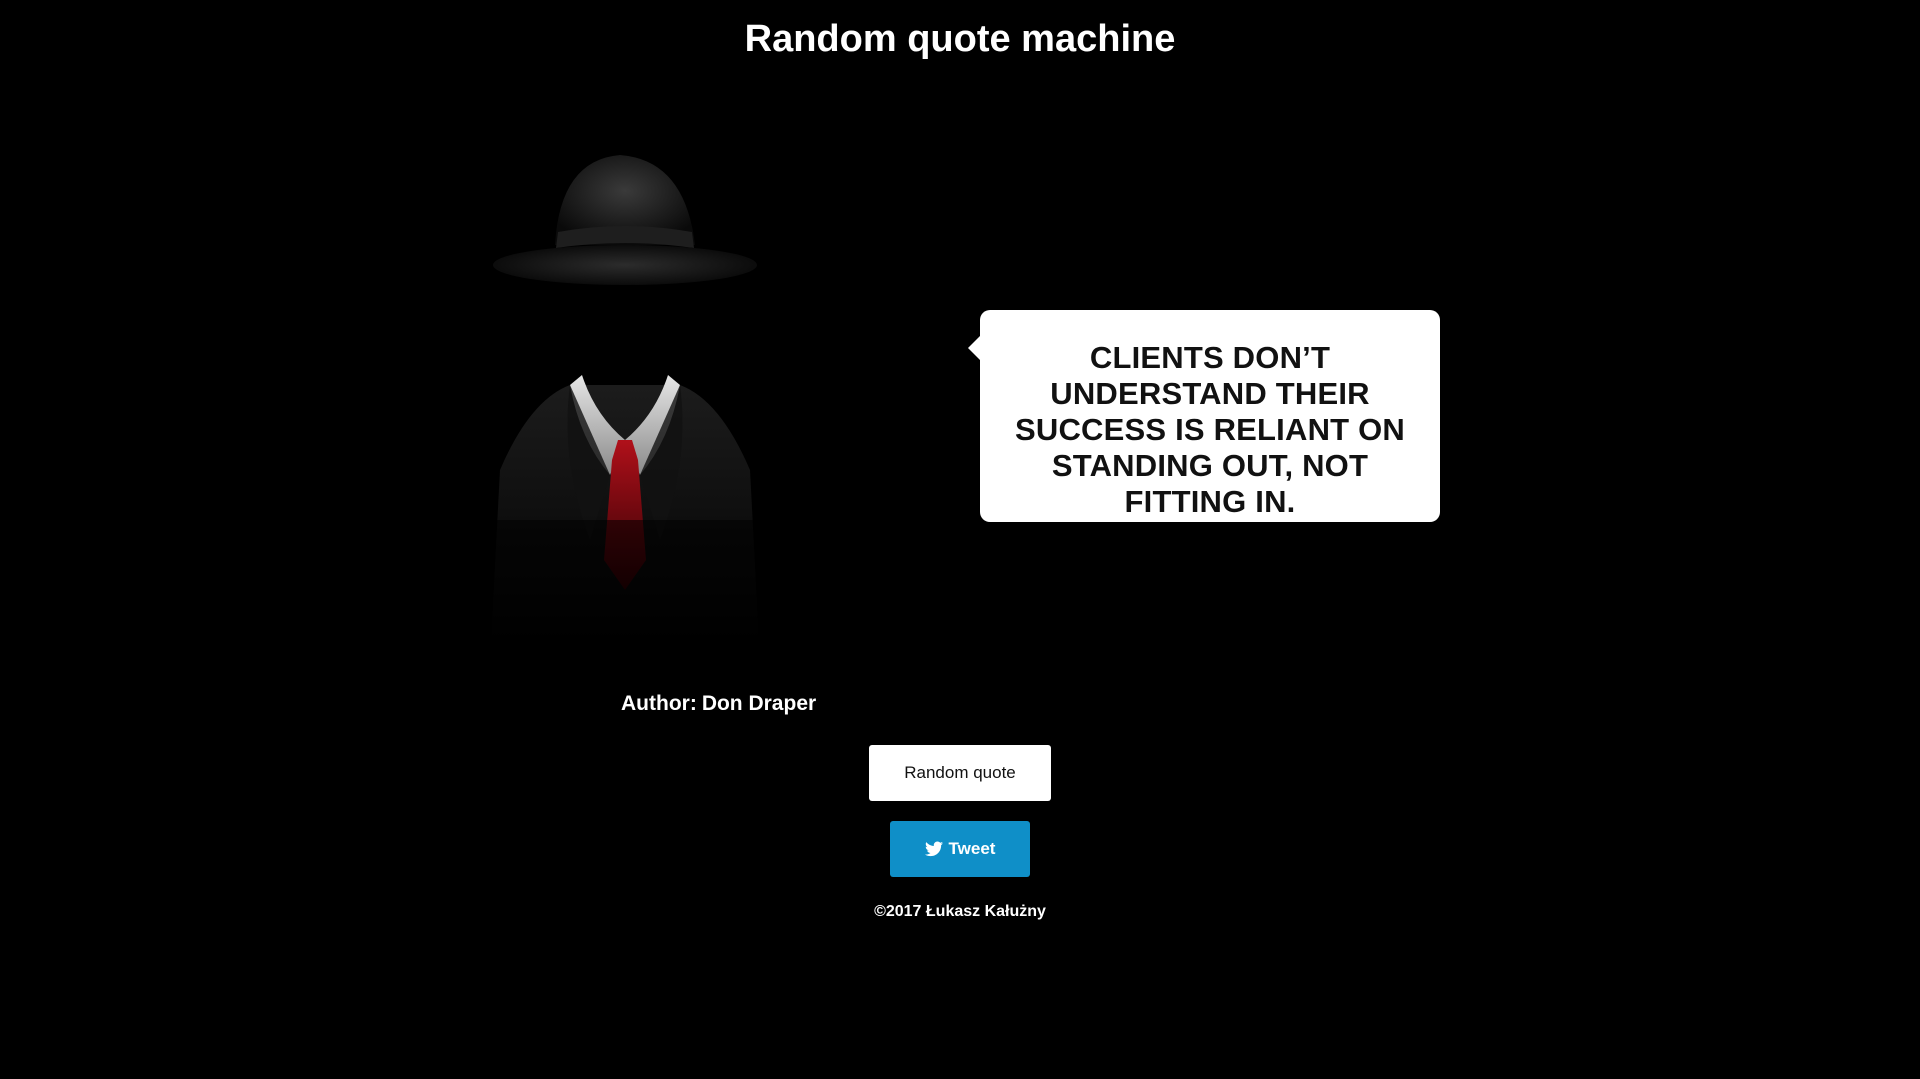  I want to click on twitter-bird-icon, so click(933, 849).